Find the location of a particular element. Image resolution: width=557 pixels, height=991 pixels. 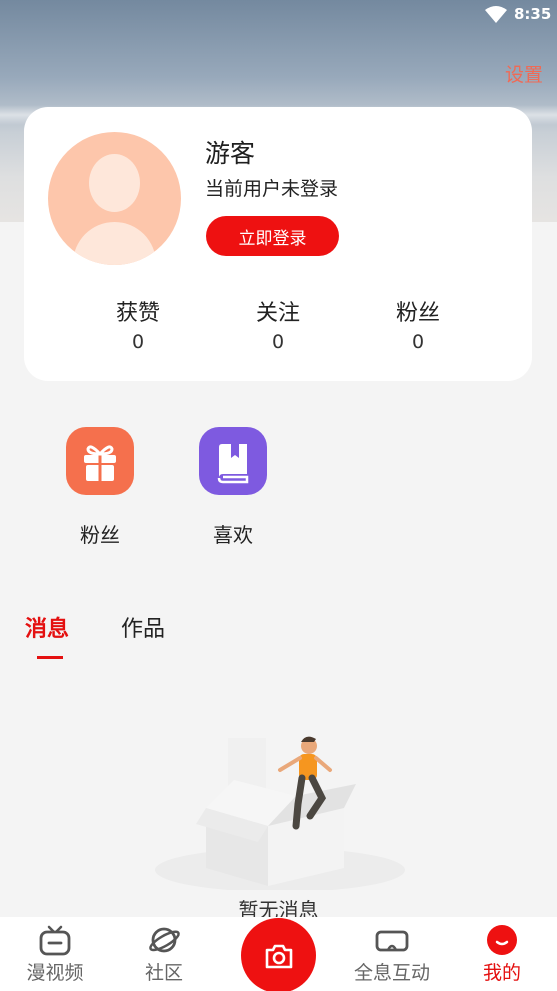

stat-label: 粉丝 is located at coordinates (417, 313).